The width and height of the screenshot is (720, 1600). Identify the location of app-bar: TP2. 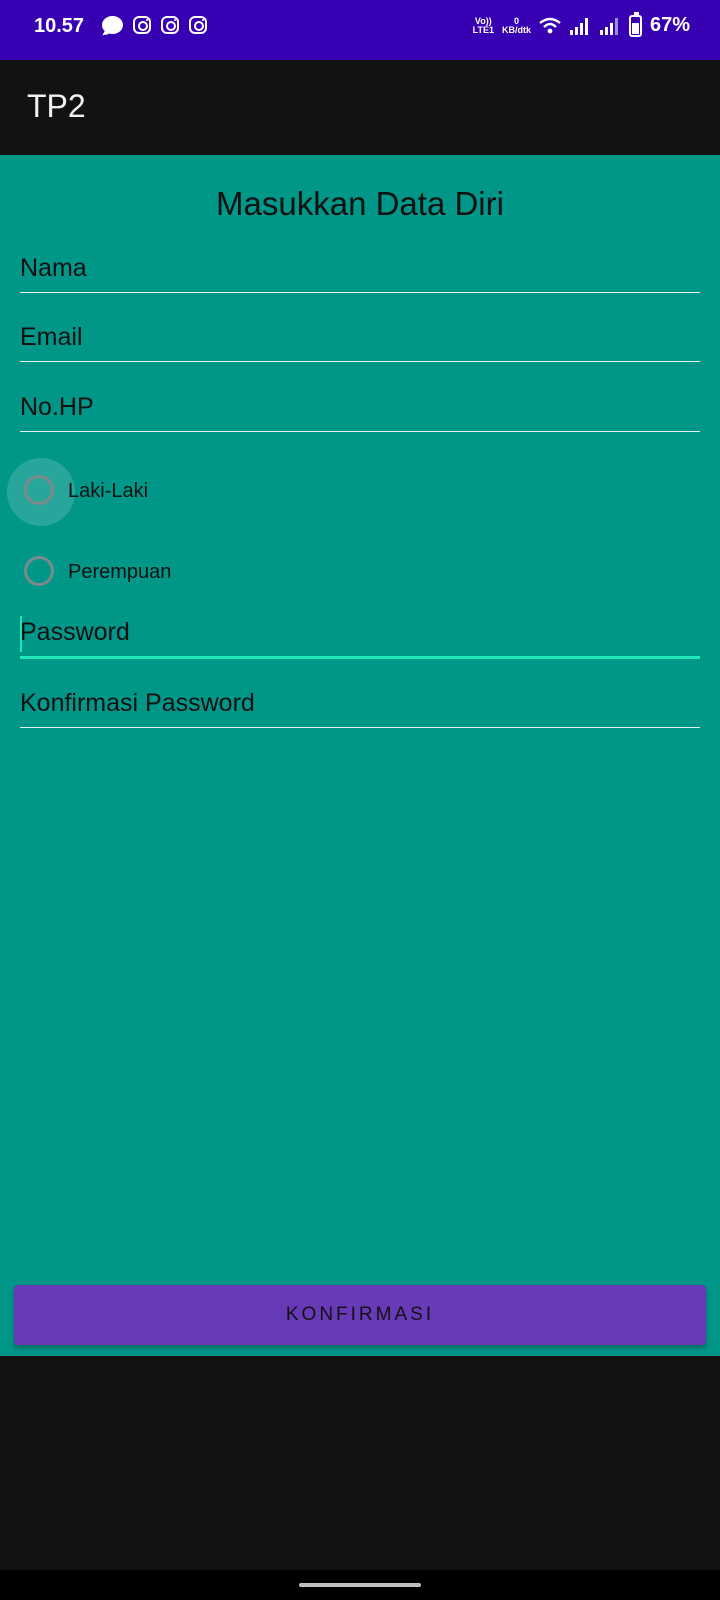
(360, 107).